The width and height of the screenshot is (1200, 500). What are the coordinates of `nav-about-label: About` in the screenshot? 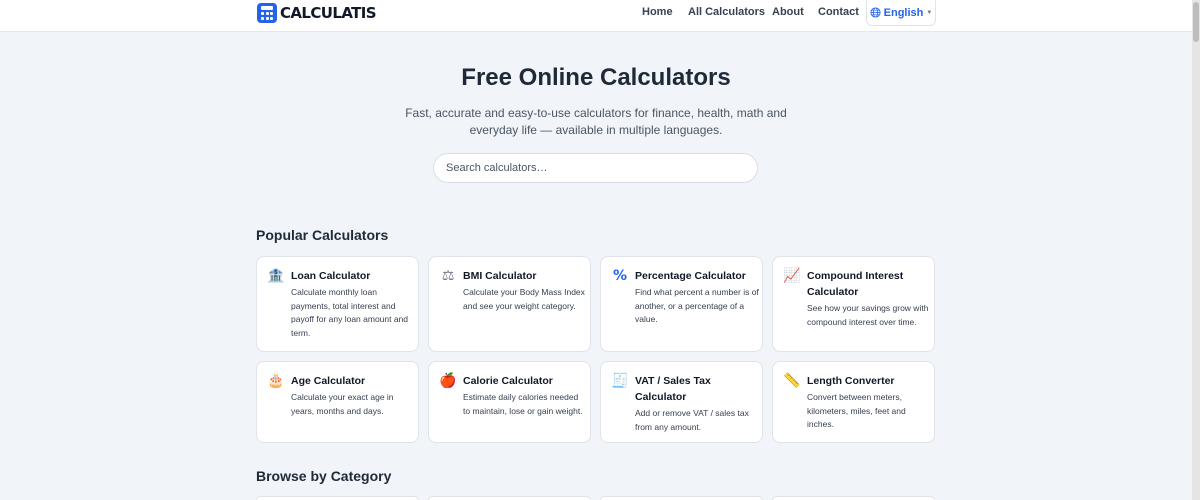 It's located at (788, 12).